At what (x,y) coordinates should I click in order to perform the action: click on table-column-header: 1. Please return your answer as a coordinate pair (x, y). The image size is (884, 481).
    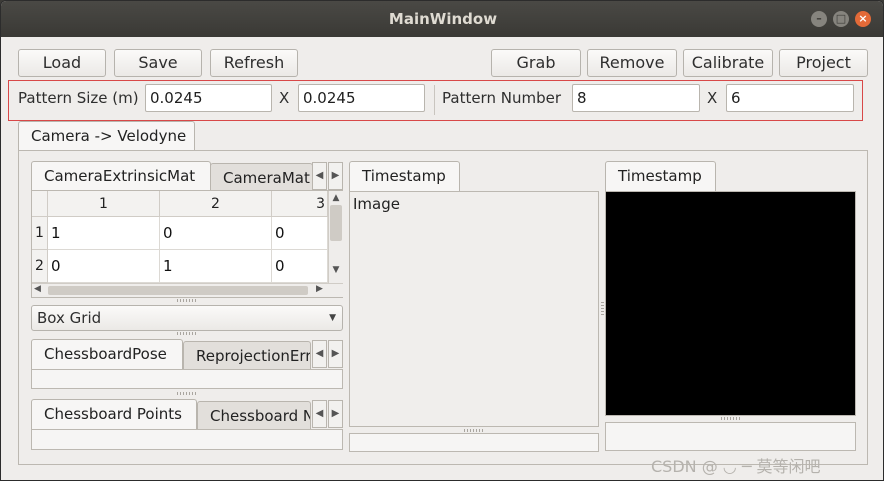
    Looking at the image, I should click on (104, 204).